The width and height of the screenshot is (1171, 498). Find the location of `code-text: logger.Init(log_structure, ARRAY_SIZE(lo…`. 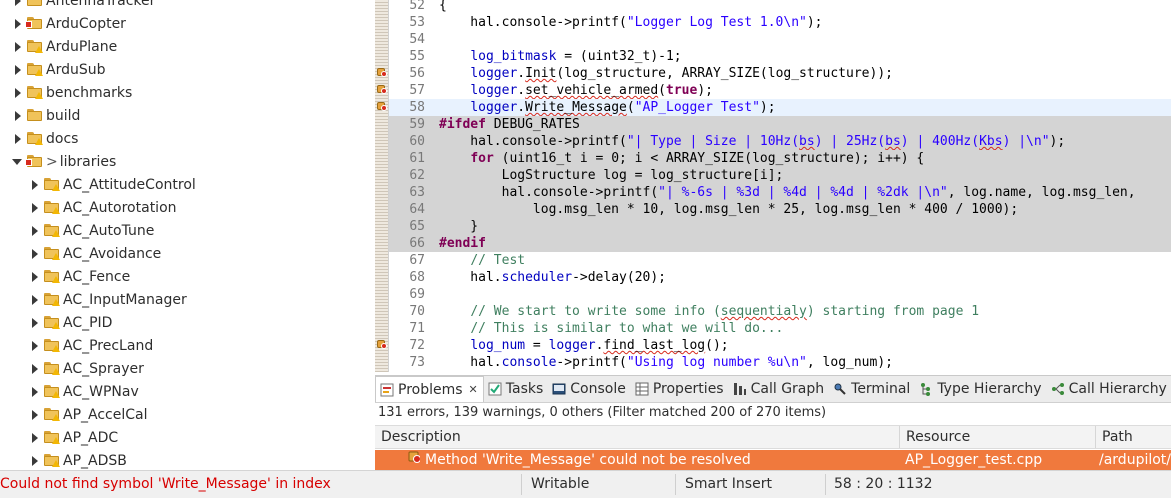

code-text: logger.Init(log_structure, ARRAY_SIZE(lo… is located at coordinates (666, 73).